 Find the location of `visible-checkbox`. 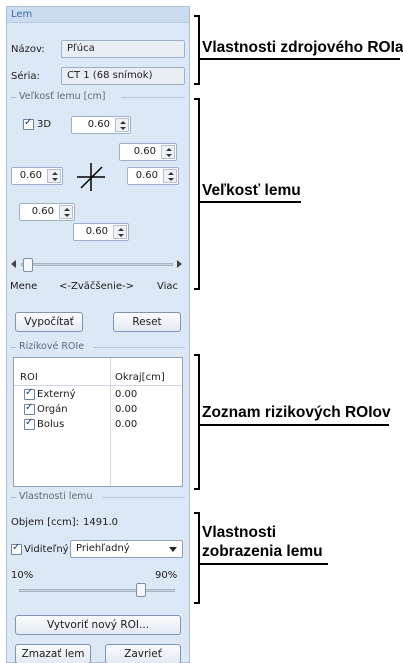

visible-checkbox is located at coordinates (16, 548).